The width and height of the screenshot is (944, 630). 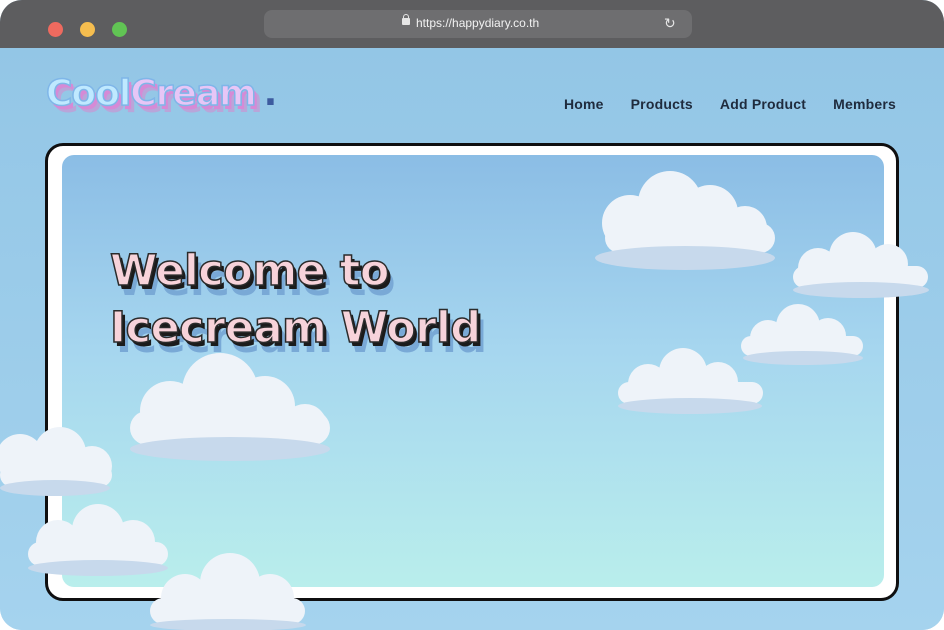 What do you see at coordinates (119, 29) in the screenshot?
I see `maximize-window-button` at bounding box center [119, 29].